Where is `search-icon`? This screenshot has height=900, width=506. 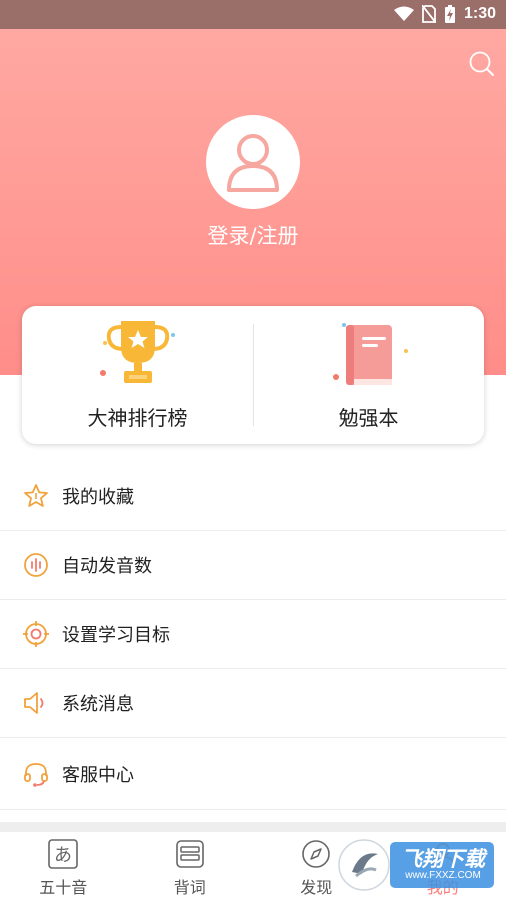 search-icon is located at coordinates (481, 63).